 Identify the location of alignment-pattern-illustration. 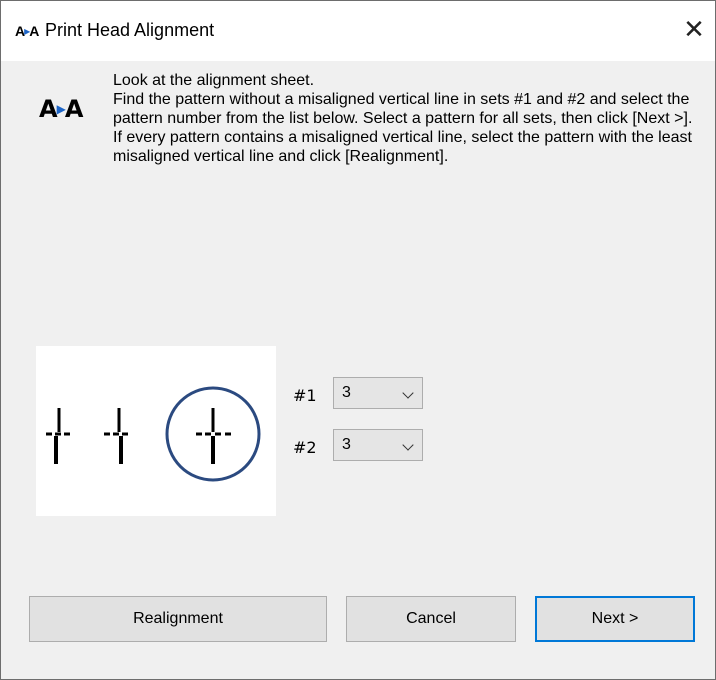
(156, 431).